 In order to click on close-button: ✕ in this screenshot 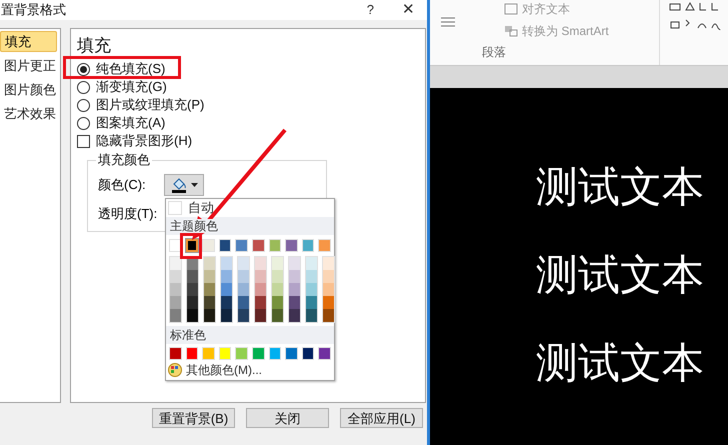, I will do `click(408, 11)`.